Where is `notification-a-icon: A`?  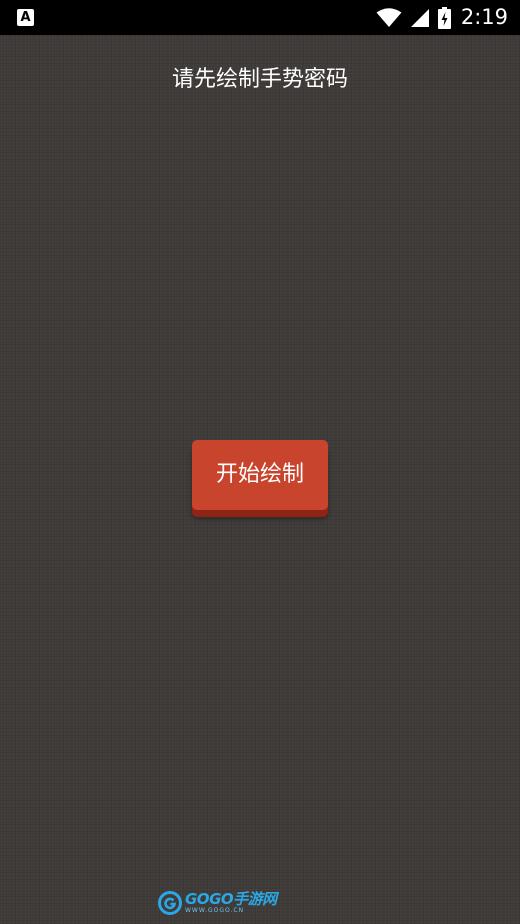
notification-a-icon: A is located at coordinates (25, 17).